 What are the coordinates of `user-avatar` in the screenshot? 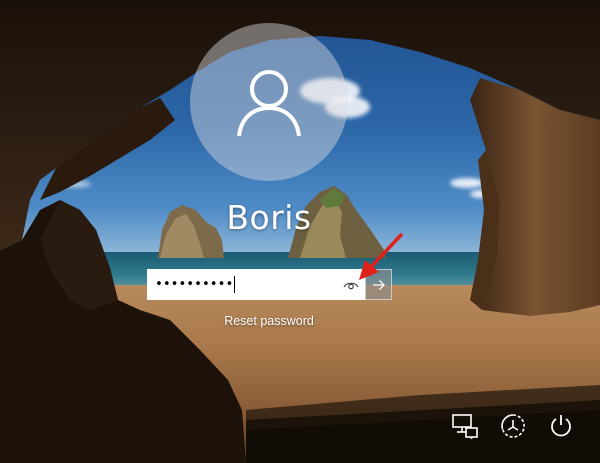 It's located at (269, 102).